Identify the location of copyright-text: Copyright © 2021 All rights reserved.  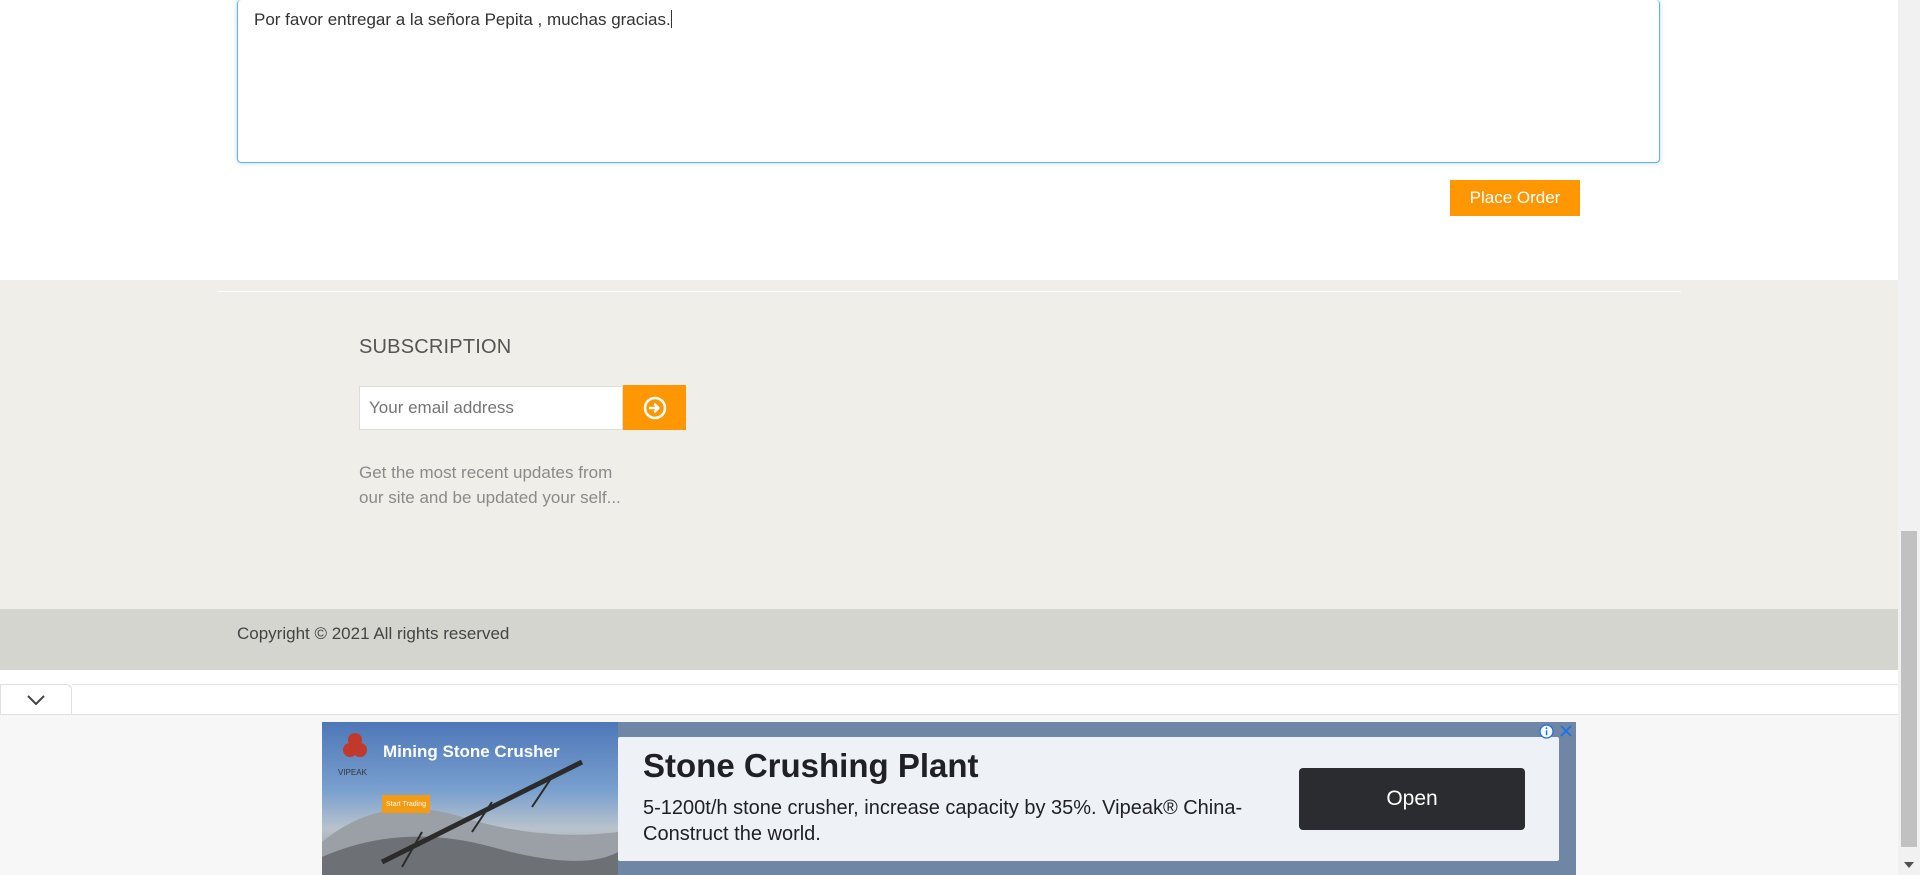
(373, 633).